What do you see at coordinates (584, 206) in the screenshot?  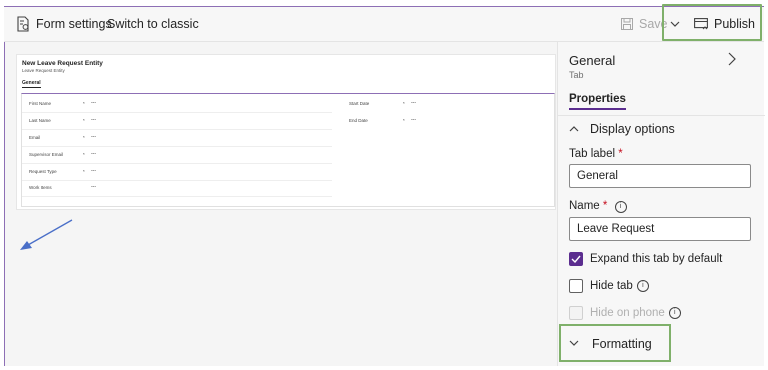 I see `name-label-text: Name` at bounding box center [584, 206].